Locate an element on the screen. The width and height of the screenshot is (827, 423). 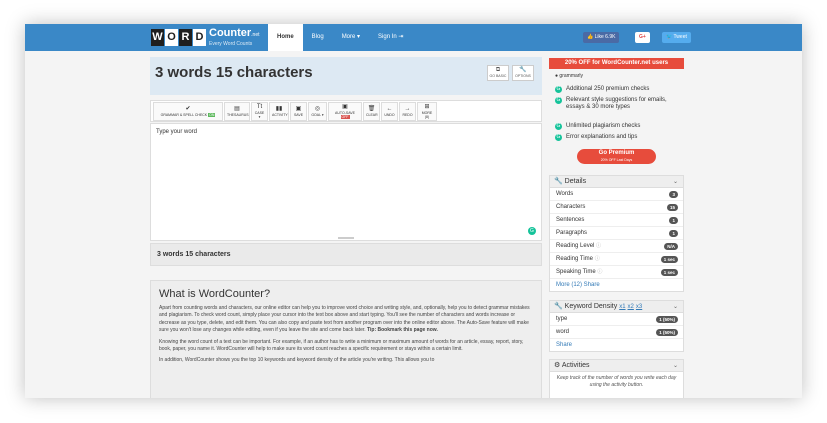
editor-title-panel: 3 words 15 characters ⧉ GO BASIC 🔧 OPTIONS is located at coordinates (346, 76).